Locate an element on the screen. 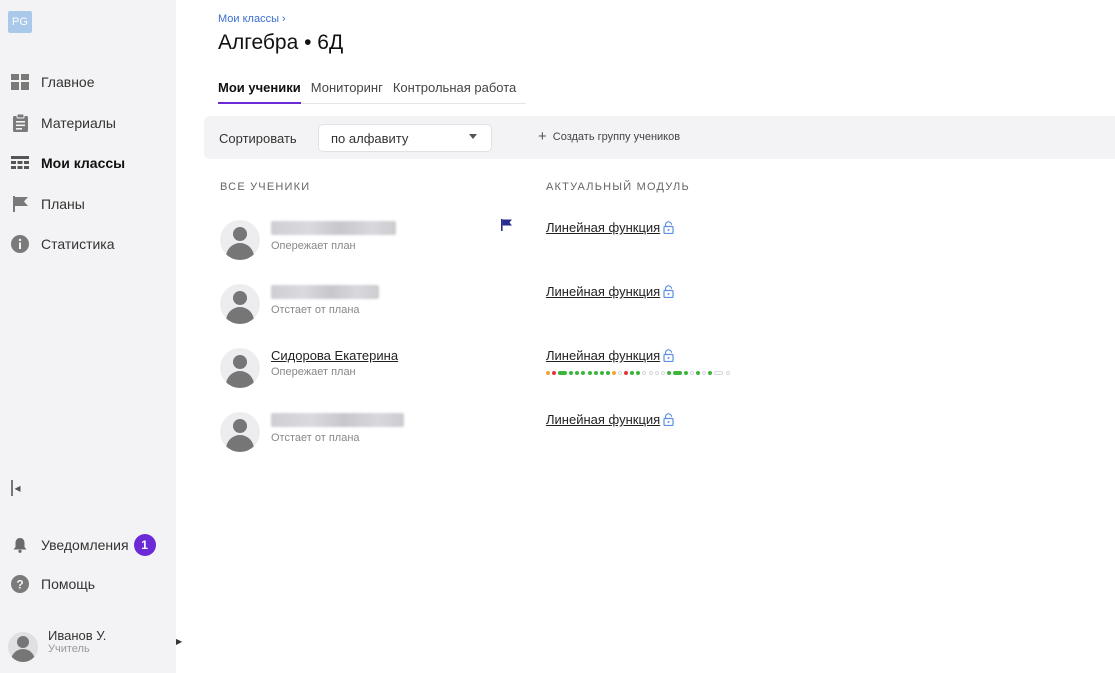  classes-icon is located at coordinates (20, 163).